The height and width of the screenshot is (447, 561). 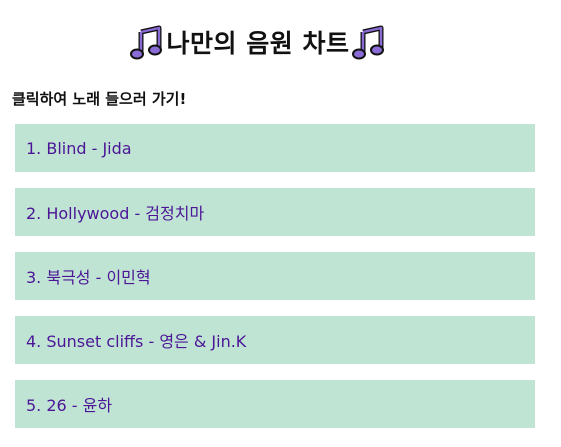 I want to click on song-link: 3. 북극성 - 이민혁, so click(x=88, y=276).